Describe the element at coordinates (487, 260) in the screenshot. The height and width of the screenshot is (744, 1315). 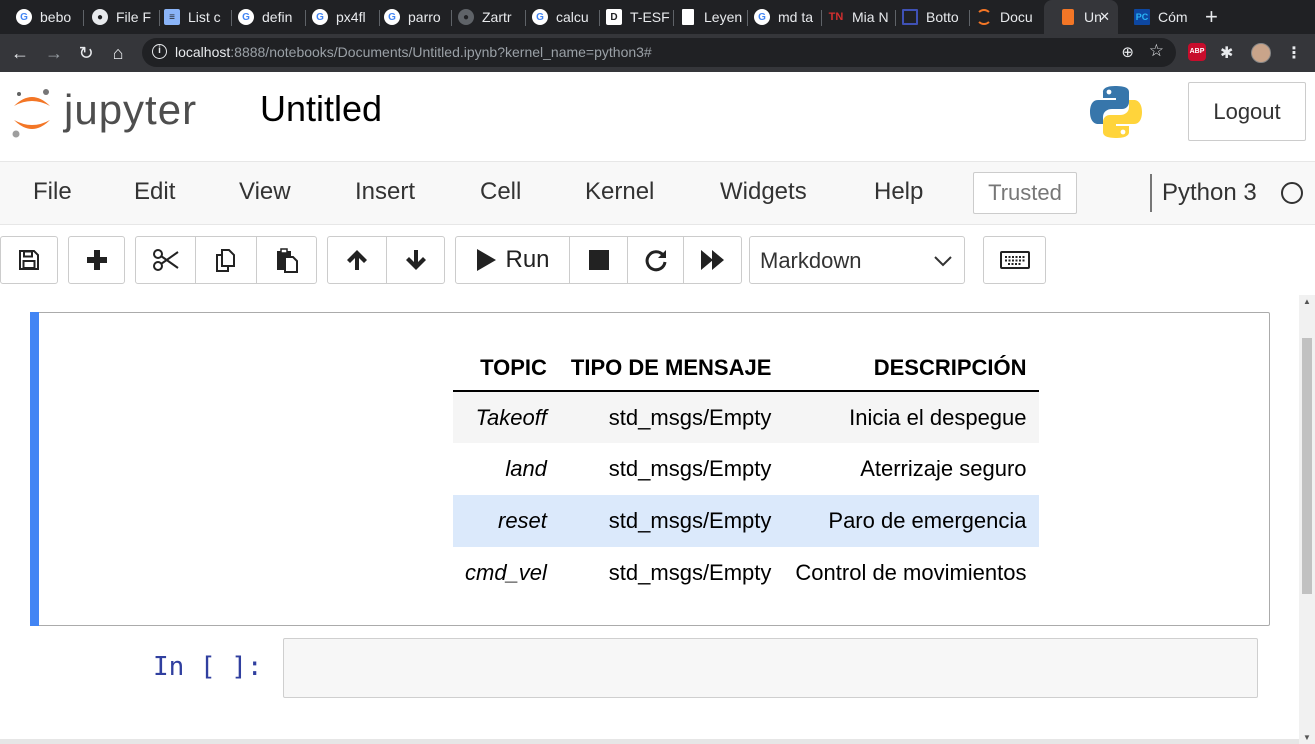
I see `play-icon` at that location.